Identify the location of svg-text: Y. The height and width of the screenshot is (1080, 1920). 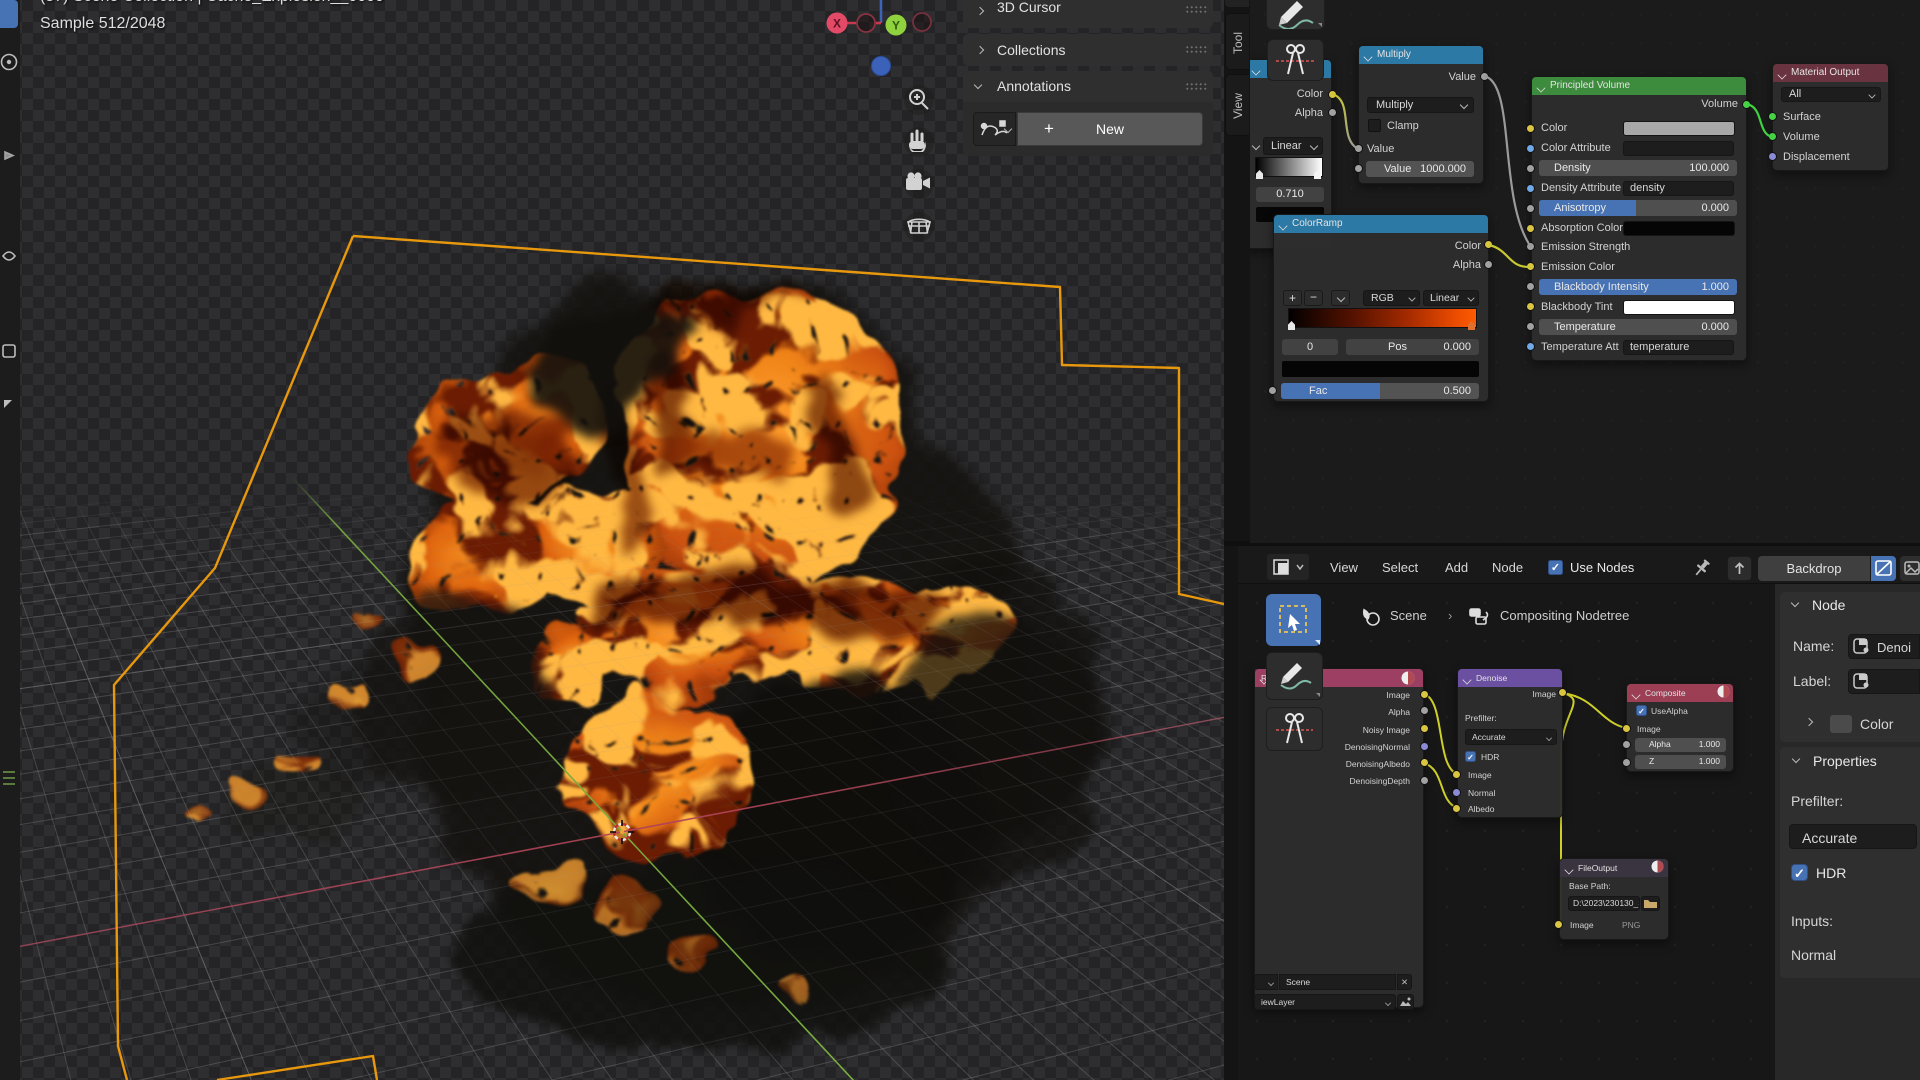
(896, 26).